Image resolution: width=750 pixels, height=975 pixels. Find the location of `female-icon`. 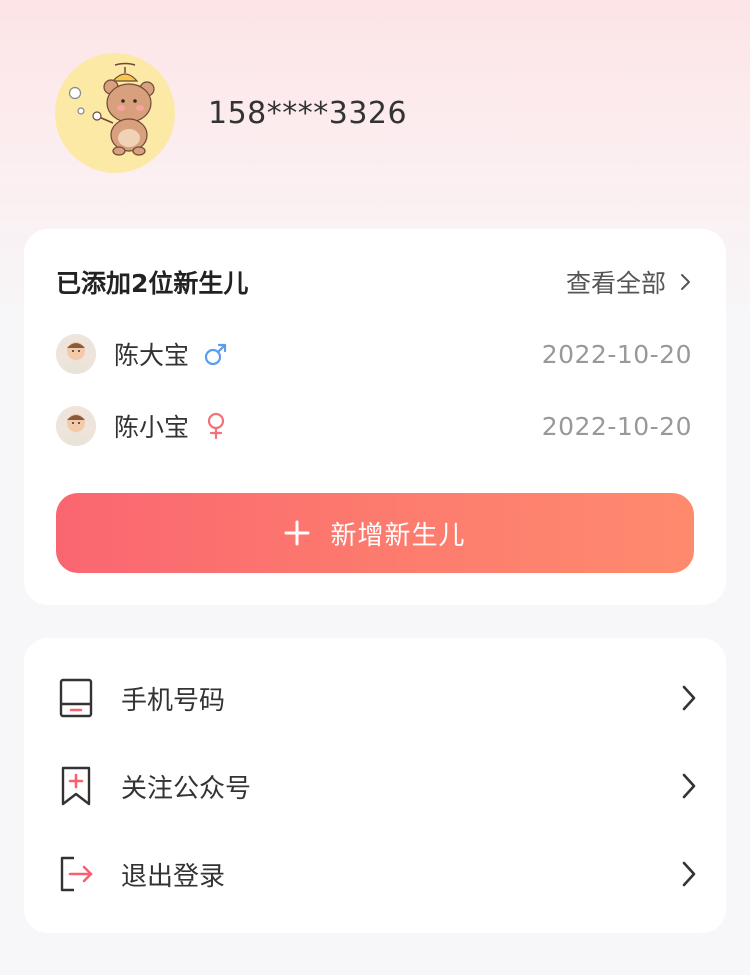

female-icon is located at coordinates (216, 426).